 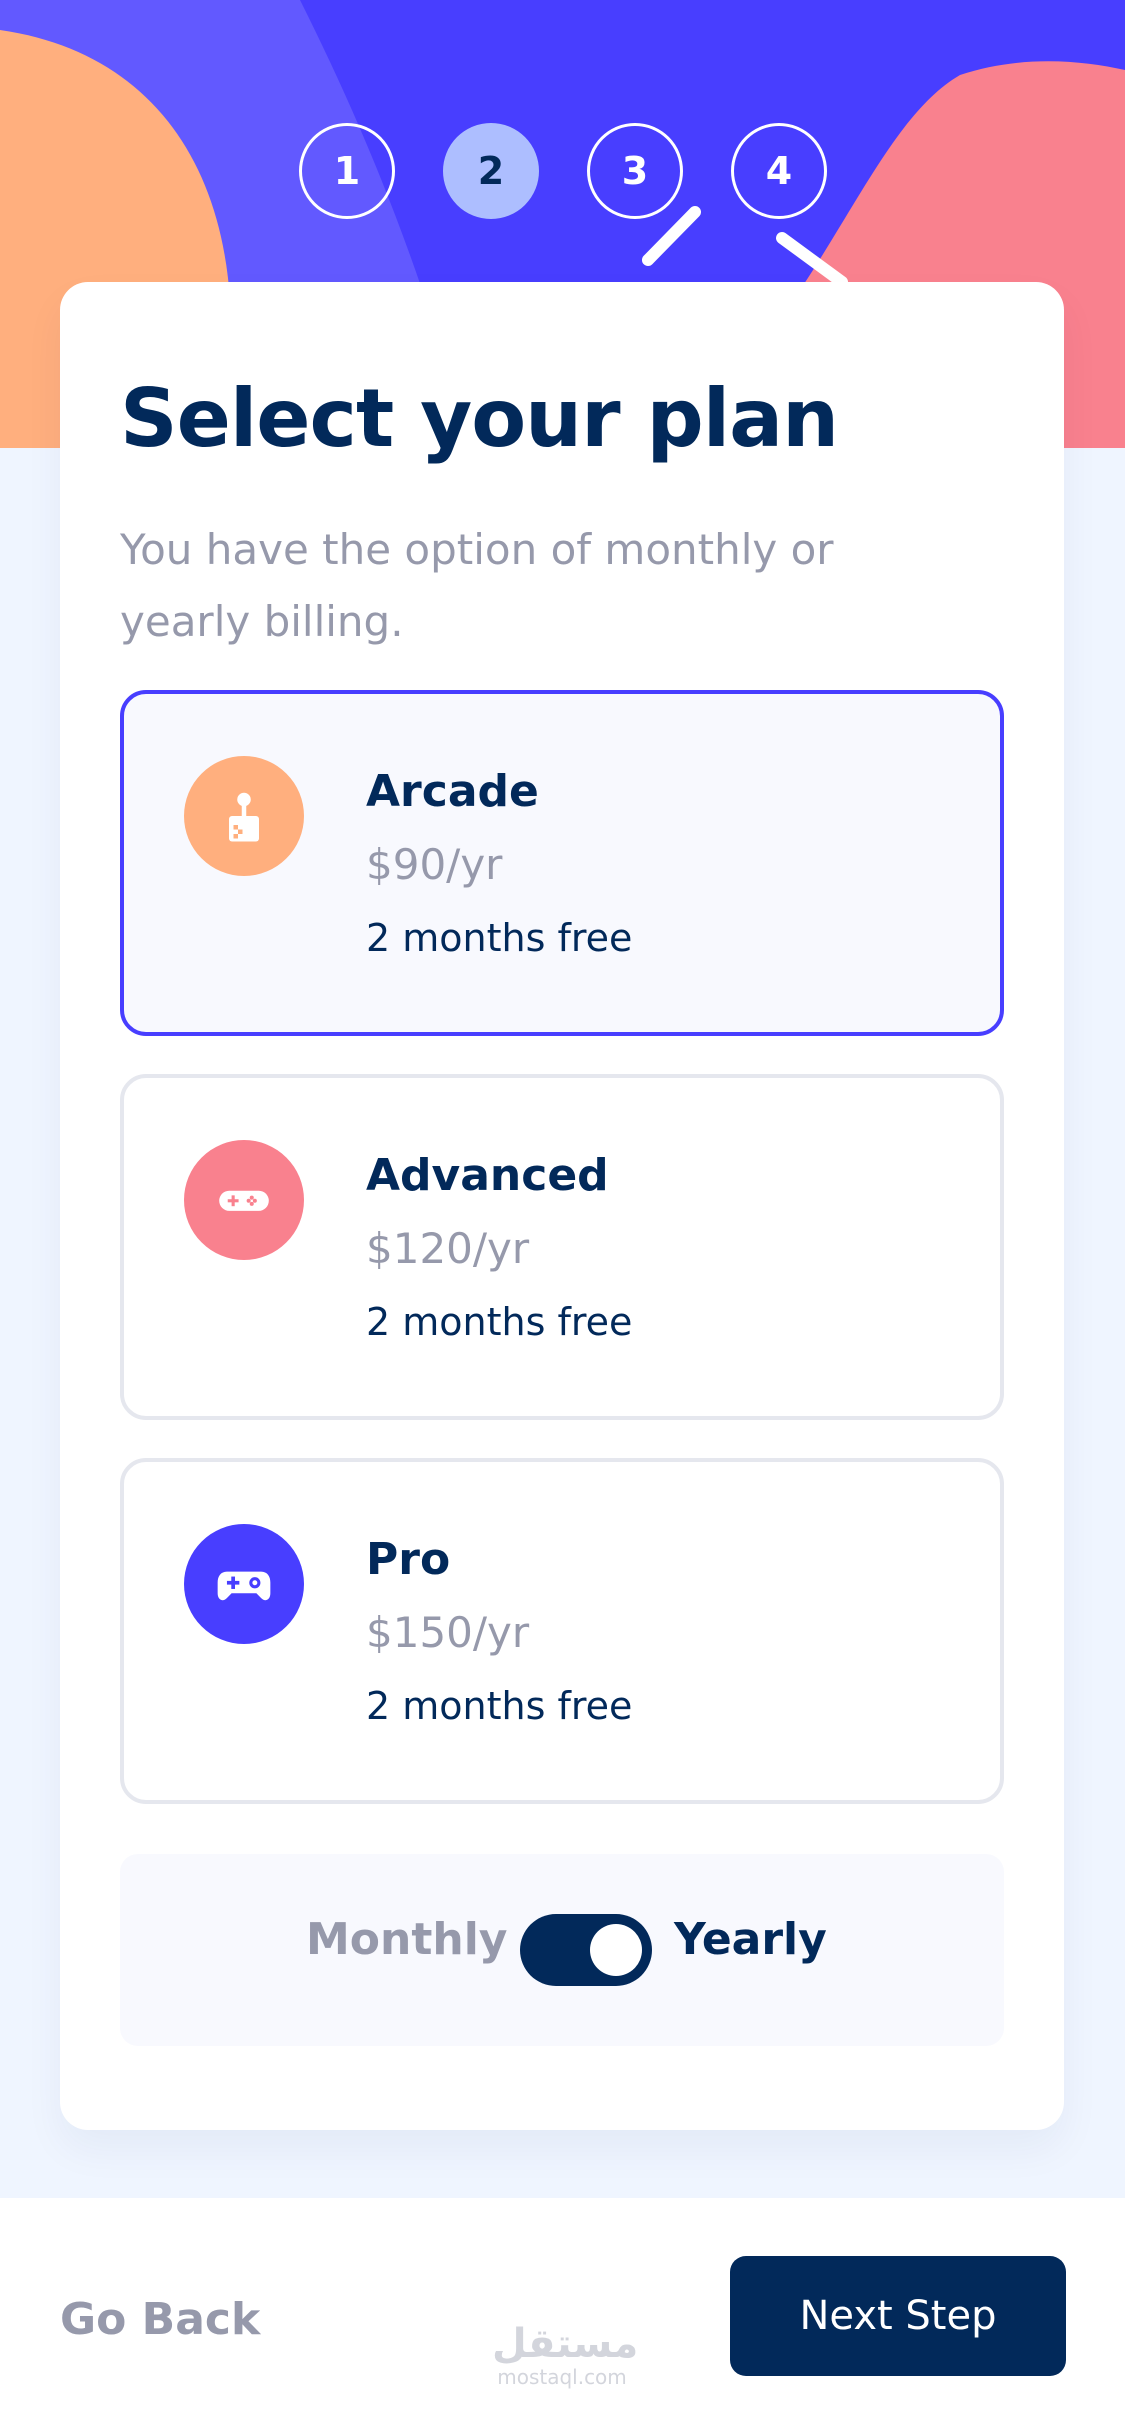 What do you see at coordinates (562, 1247) in the screenshot?
I see `plan-option-advanced: Advanced $120/yr 2 months free` at bounding box center [562, 1247].